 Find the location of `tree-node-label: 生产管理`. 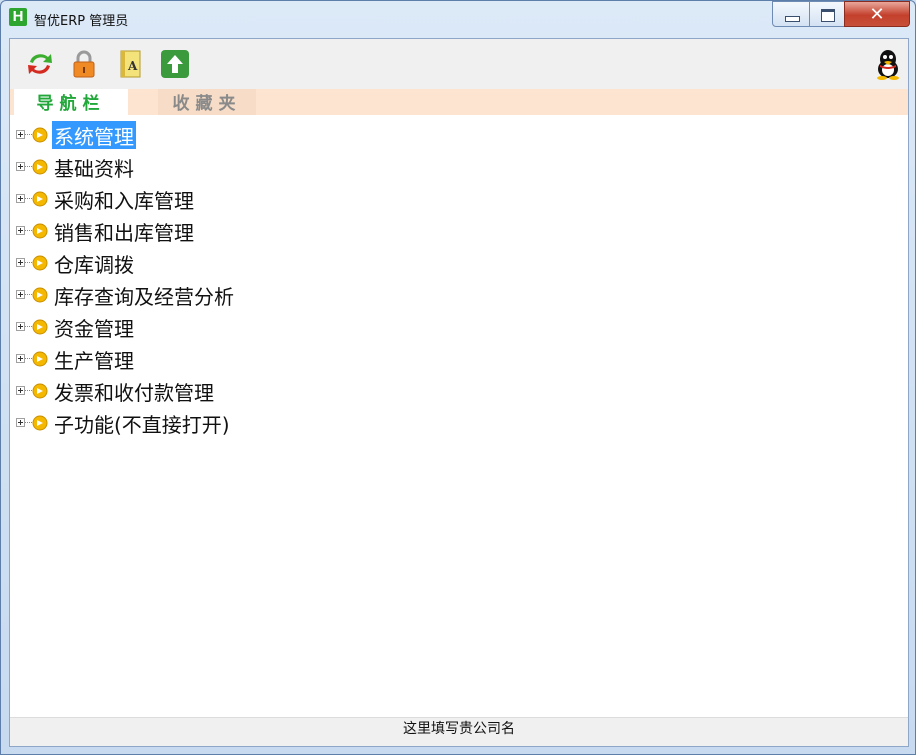

tree-node-label: 生产管理 is located at coordinates (94, 359).